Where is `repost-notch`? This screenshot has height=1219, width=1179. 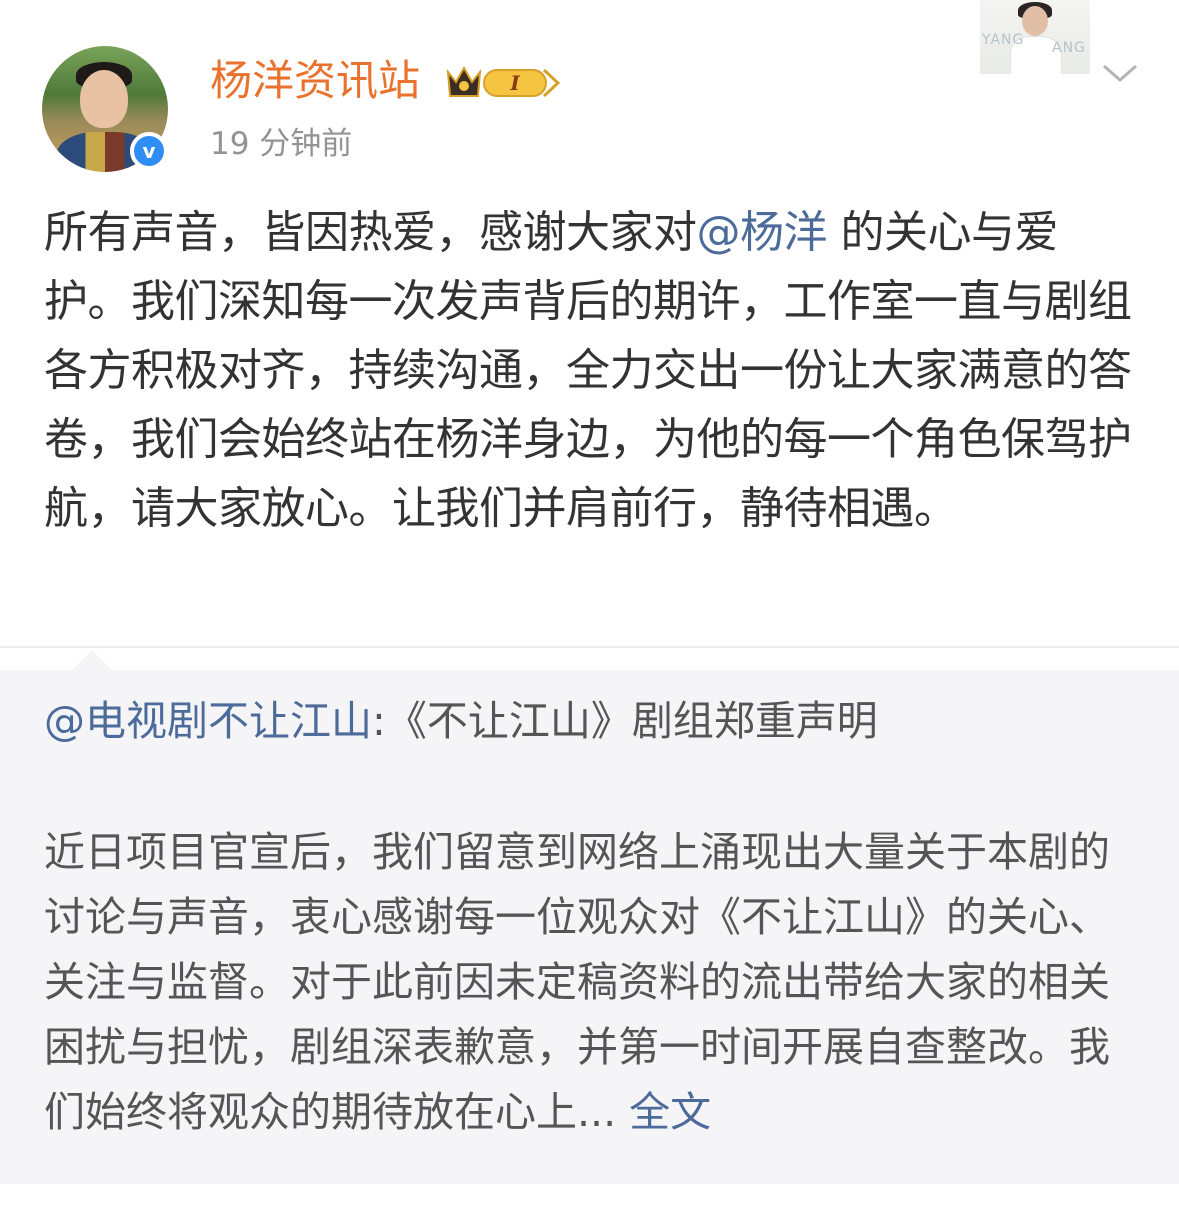
repost-notch is located at coordinates (92, 661).